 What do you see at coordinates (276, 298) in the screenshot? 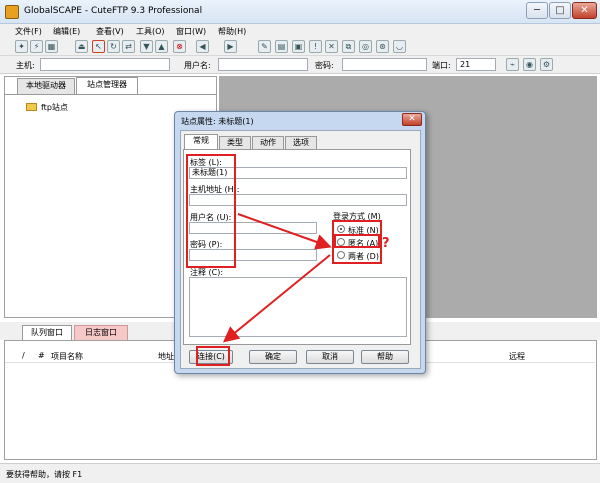
I see `arrow-to-connect` at bounding box center [276, 298].